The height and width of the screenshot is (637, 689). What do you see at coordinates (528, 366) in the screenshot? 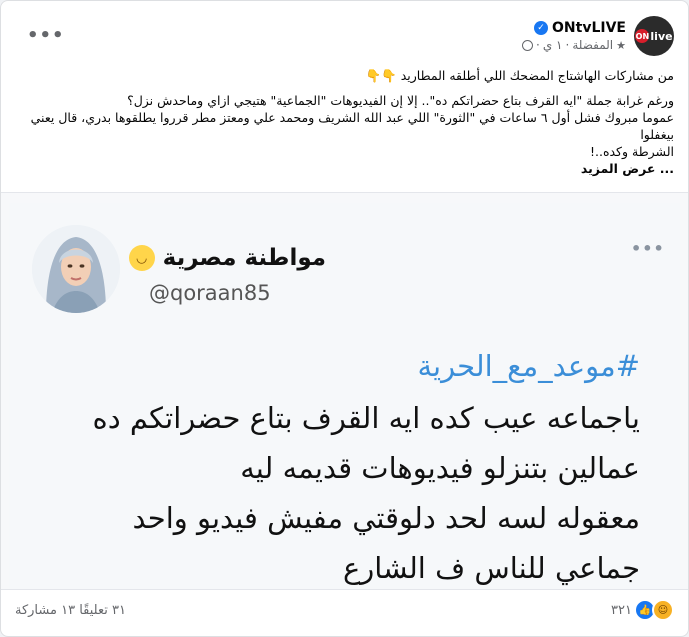
I see `tweet-hashtag: #موعد_مع_الحرية` at bounding box center [528, 366].